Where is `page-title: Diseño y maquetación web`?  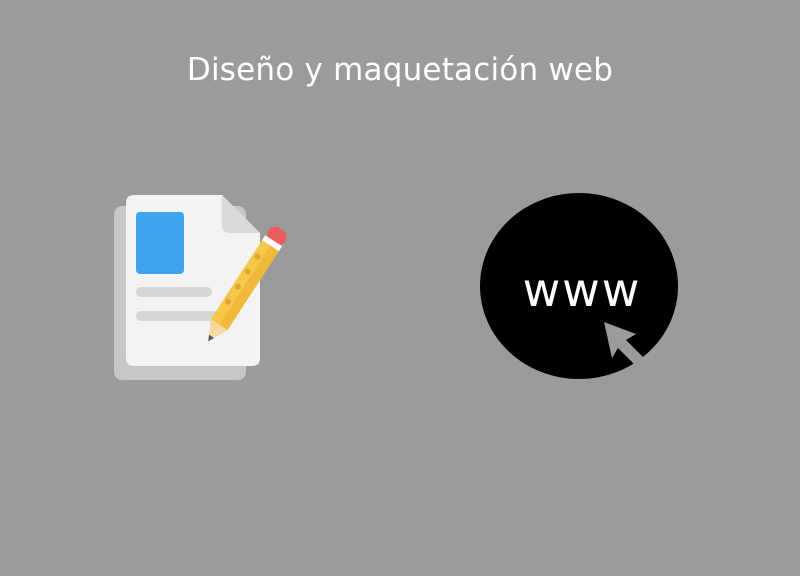 page-title: Diseño y maquetación web is located at coordinates (400, 70).